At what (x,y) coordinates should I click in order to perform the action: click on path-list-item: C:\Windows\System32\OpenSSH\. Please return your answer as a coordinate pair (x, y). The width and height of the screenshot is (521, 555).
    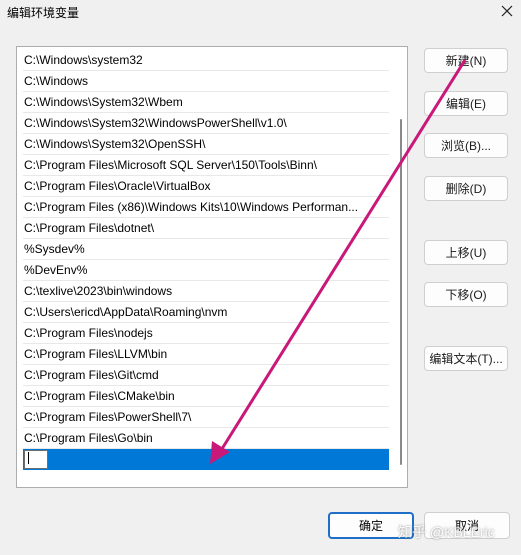
    Looking at the image, I should click on (206, 144).